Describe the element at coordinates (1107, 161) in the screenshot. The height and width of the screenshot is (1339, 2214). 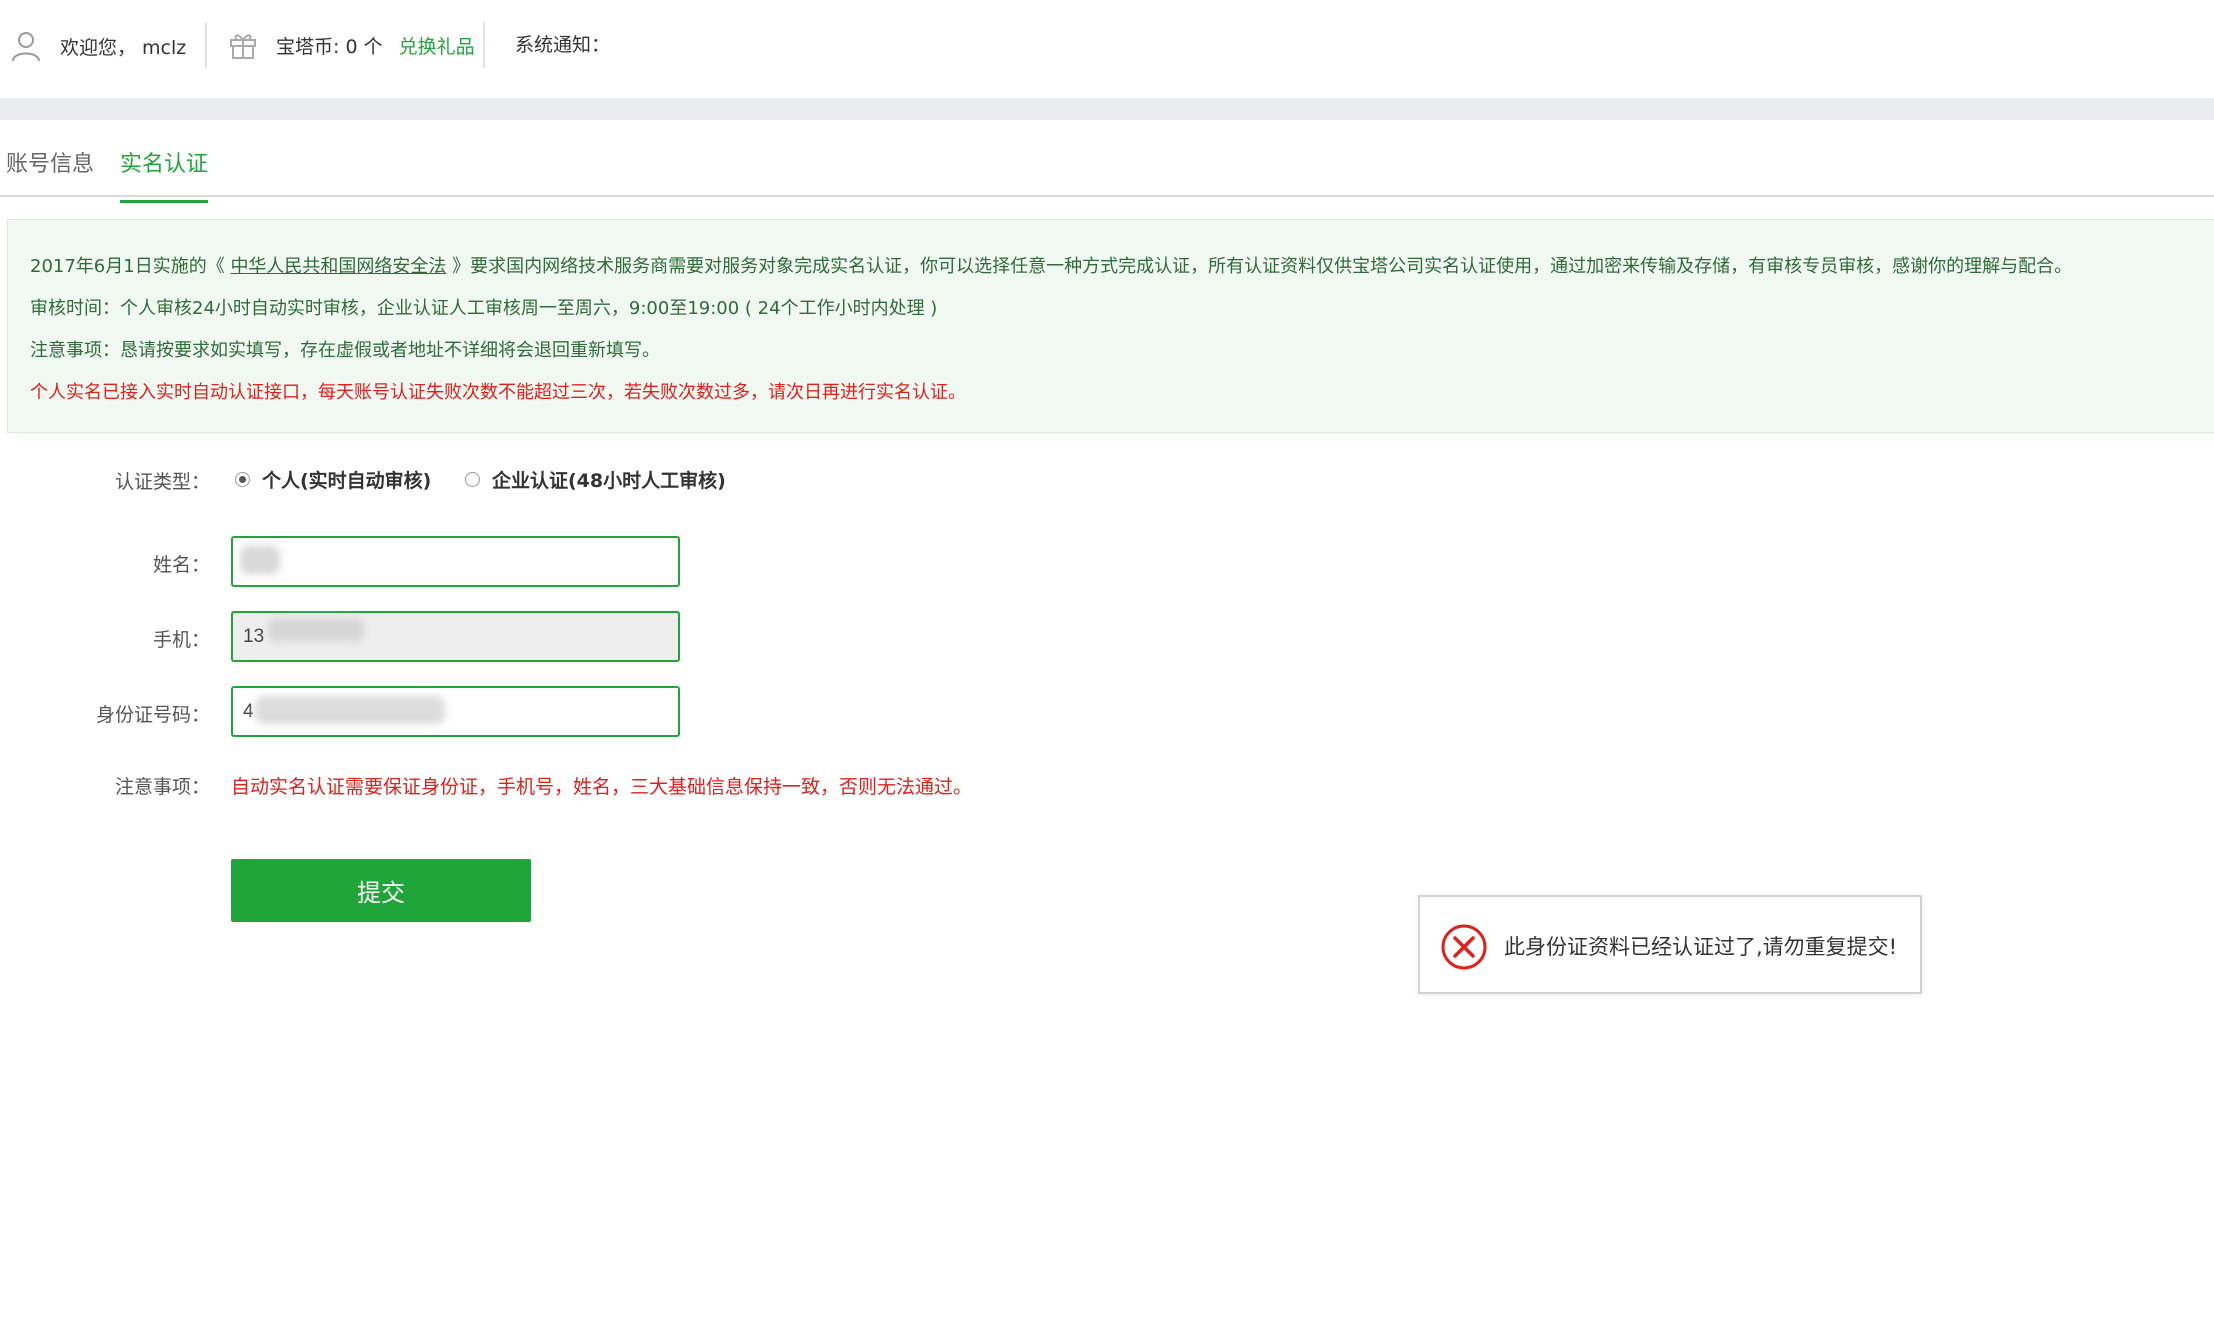
I see `tab-bar: 账号信息 实名认证` at that location.